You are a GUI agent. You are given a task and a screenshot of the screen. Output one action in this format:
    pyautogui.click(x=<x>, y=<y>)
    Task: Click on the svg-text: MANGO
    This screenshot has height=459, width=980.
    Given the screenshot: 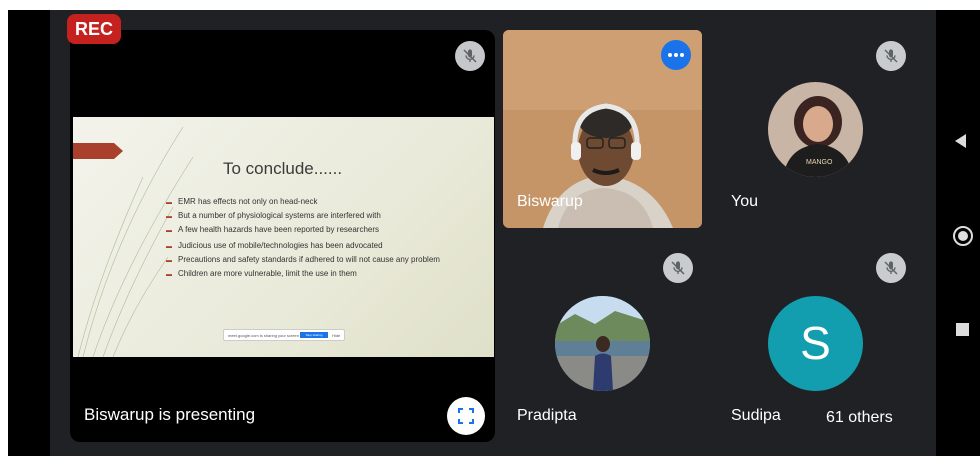 What is the action you would take?
    pyautogui.click(x=819, y=162)
    